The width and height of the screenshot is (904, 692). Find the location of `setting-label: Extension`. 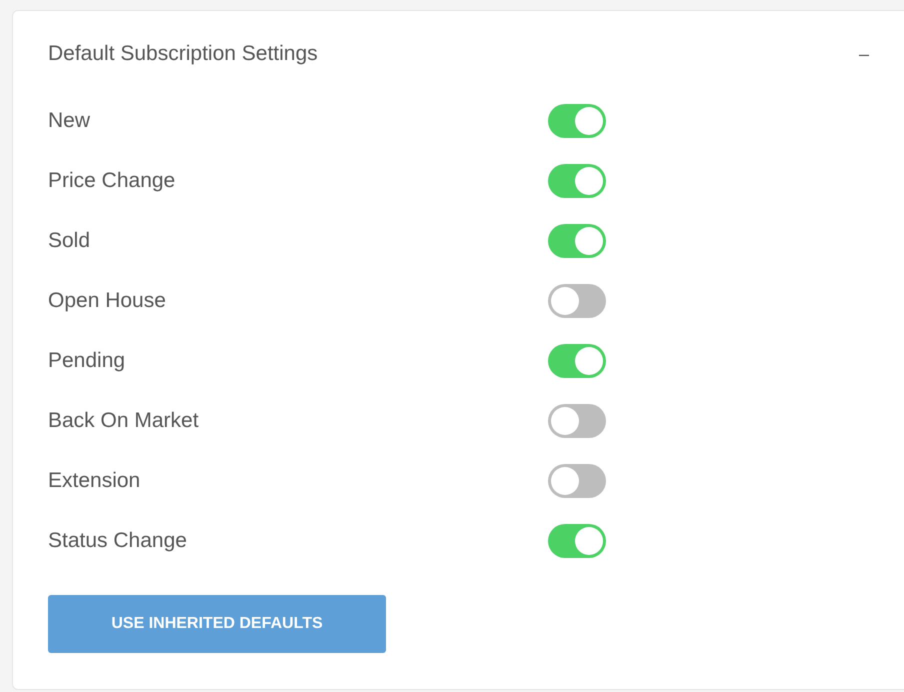

setting-label: Extension is located at coordinates (95, 481).